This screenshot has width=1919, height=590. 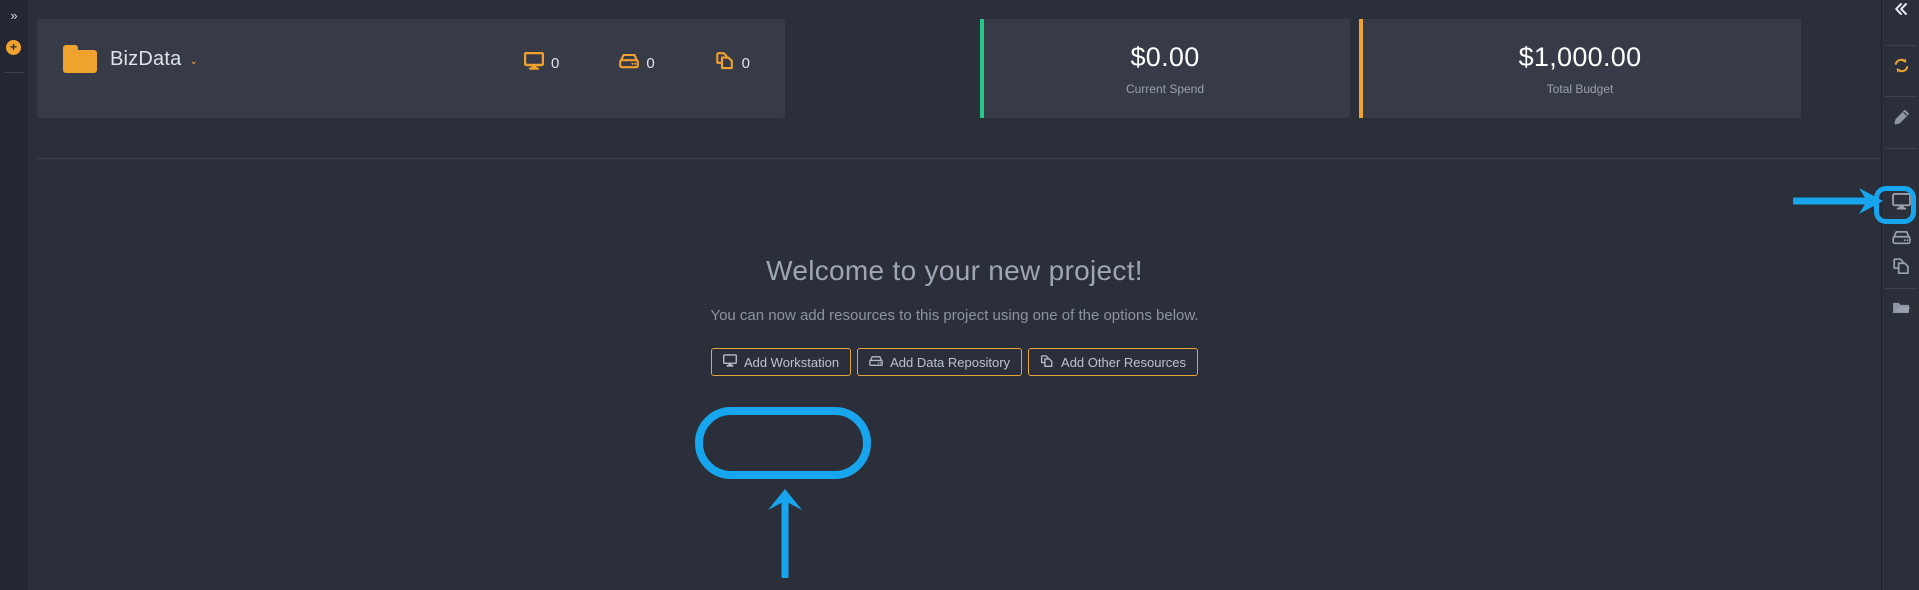 I want to click on refresh-button, so click(x=1900, y=65).